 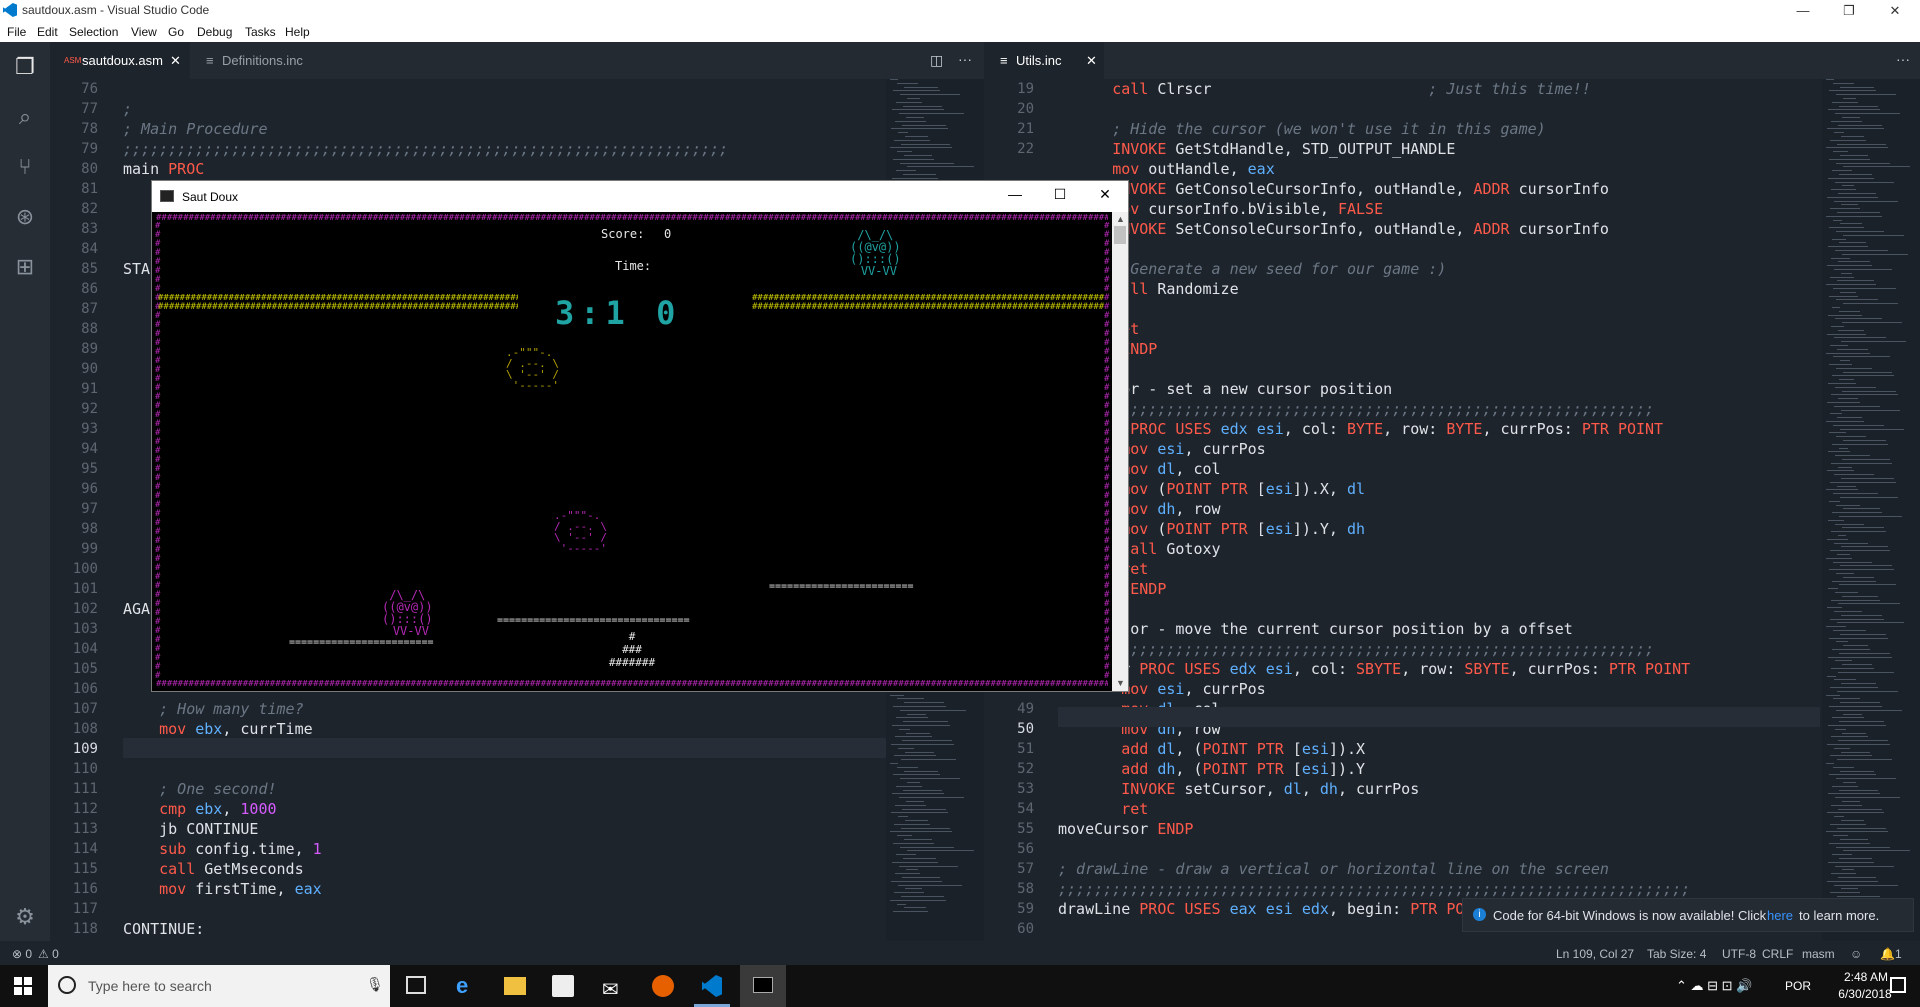 I want to click on menu-go: Go, so click(x=176, y=32).